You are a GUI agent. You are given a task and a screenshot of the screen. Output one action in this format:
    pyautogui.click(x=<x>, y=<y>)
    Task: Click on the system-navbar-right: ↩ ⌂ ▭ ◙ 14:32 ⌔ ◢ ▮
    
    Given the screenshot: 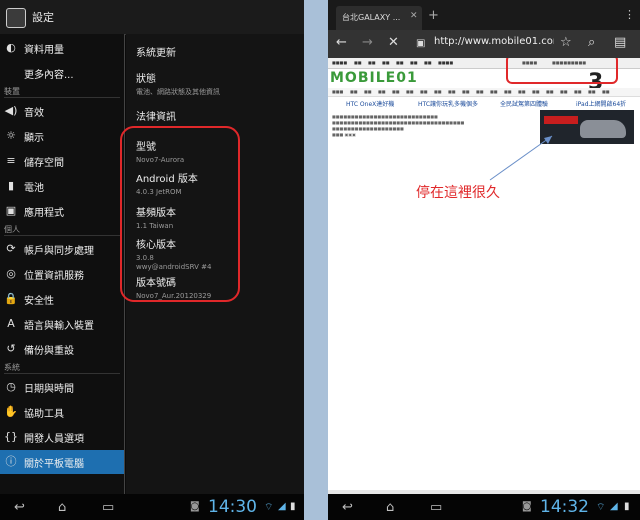 What is the action you would take?
    pyautogui.click(x=484, y=507)
    